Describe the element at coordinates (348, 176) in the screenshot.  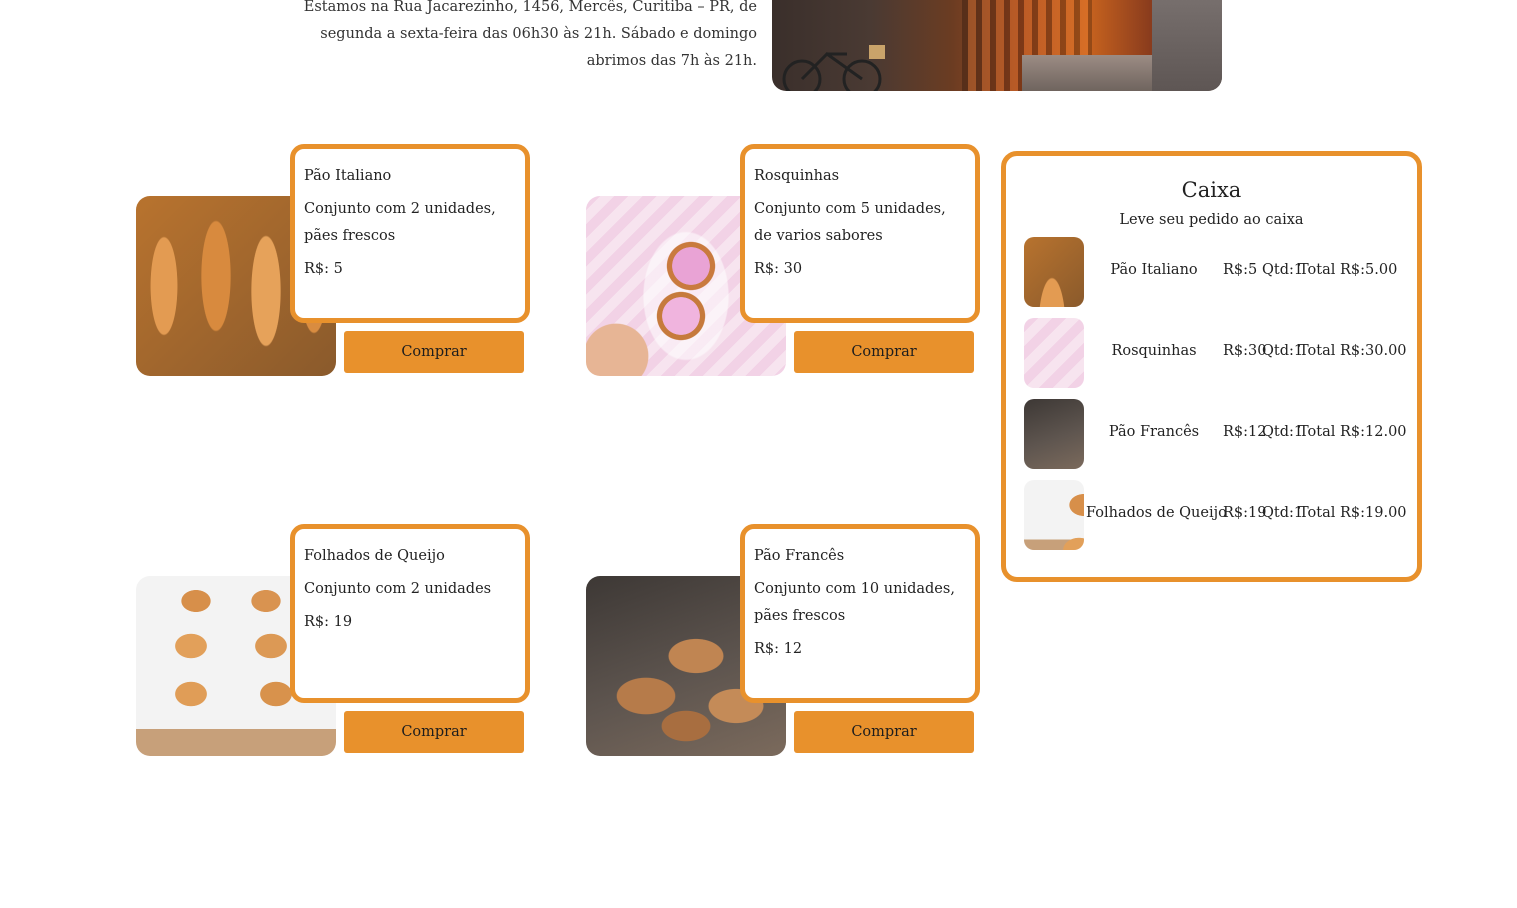
I see `product-name: Pão Italiano` at that location.